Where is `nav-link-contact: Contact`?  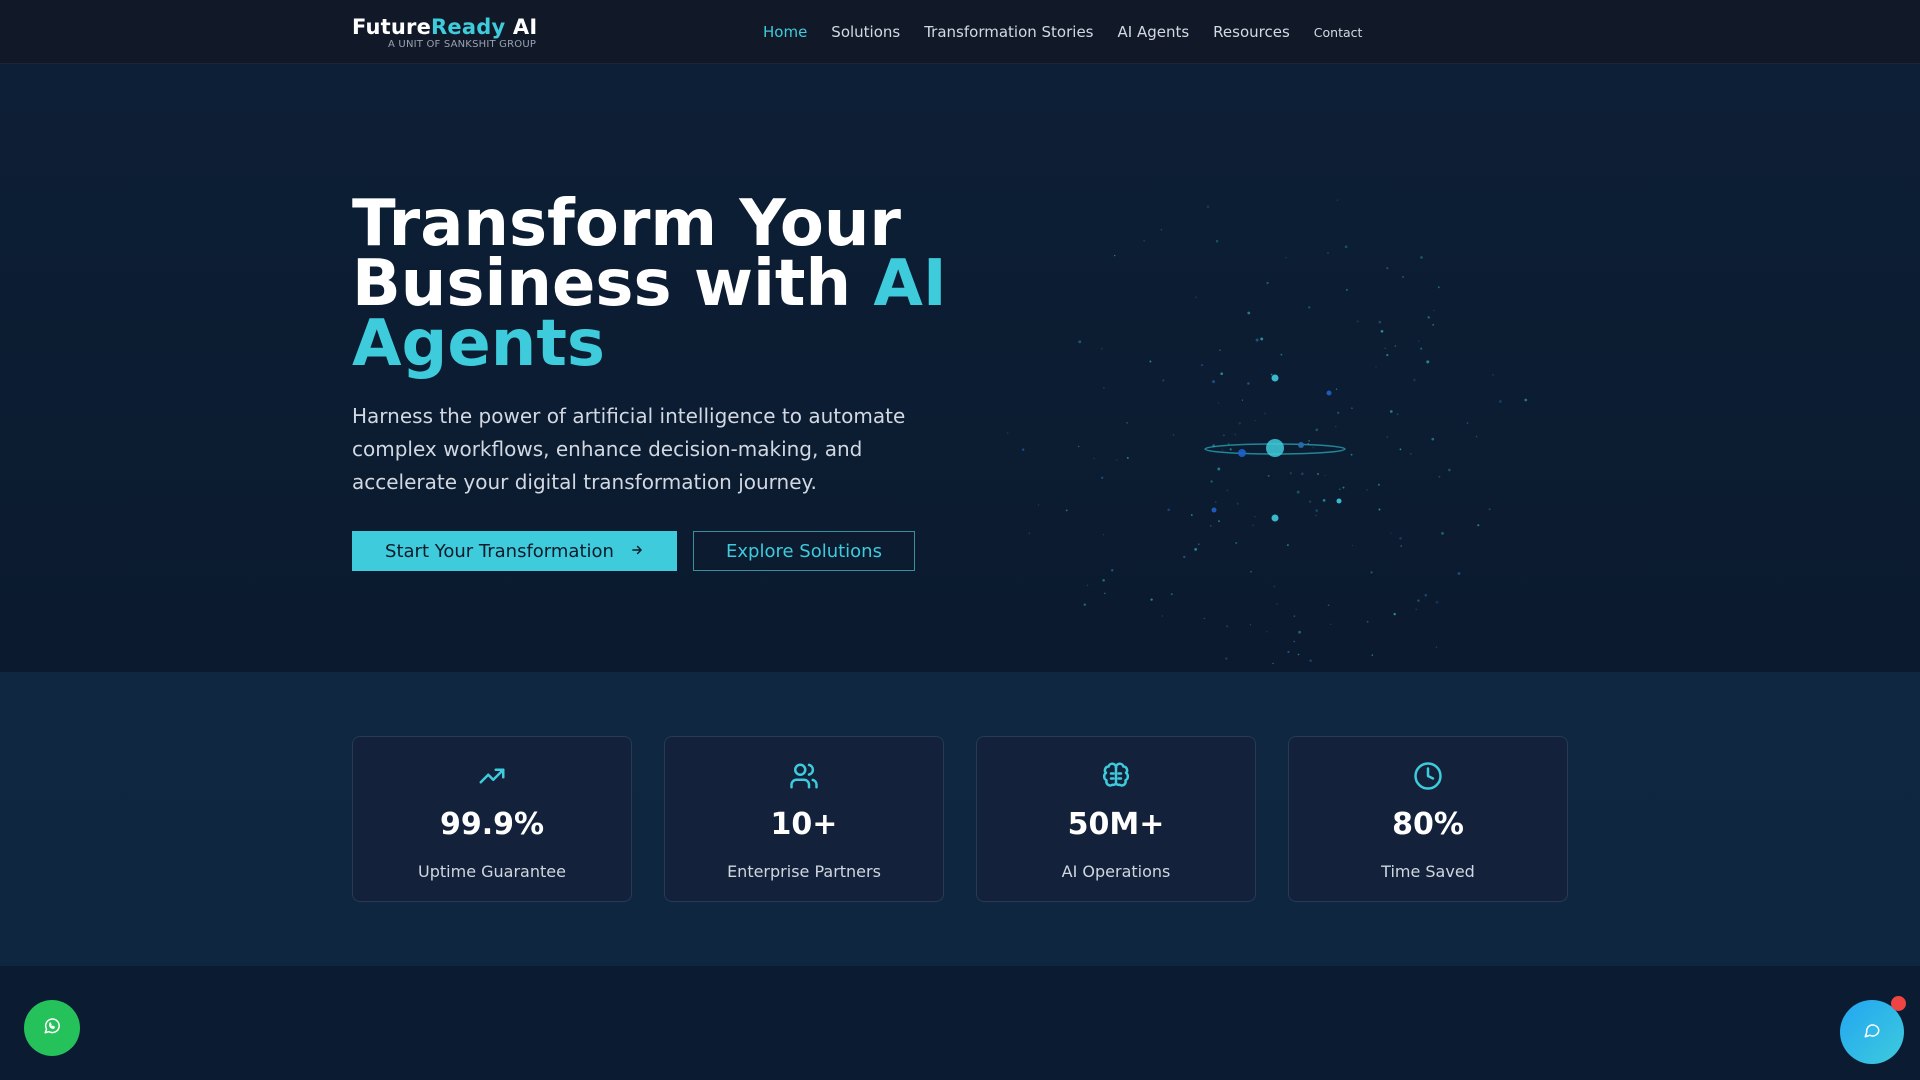 nav-link-contact: Contact is located at coordinates (1338, 32).